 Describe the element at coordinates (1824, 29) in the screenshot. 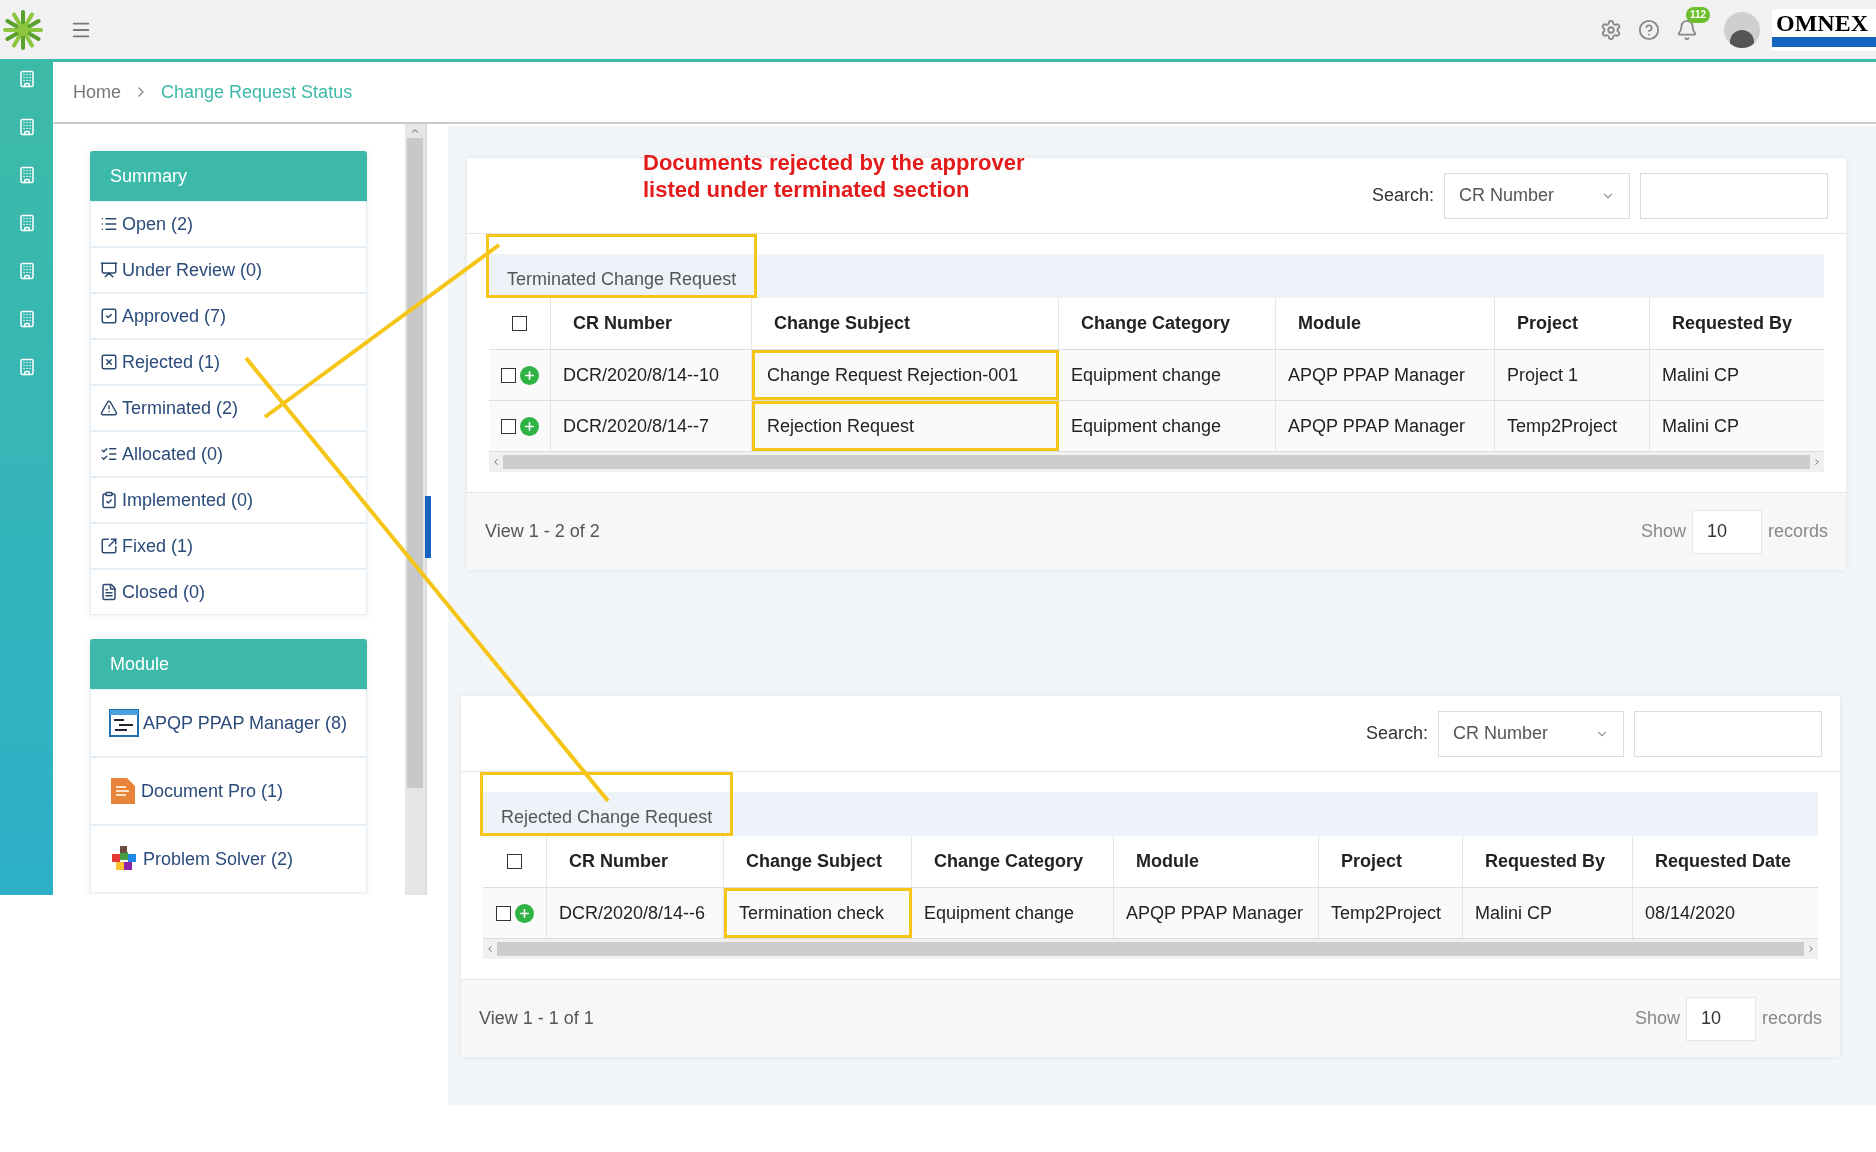

I see `brand-logo: OMNEX` at that location.